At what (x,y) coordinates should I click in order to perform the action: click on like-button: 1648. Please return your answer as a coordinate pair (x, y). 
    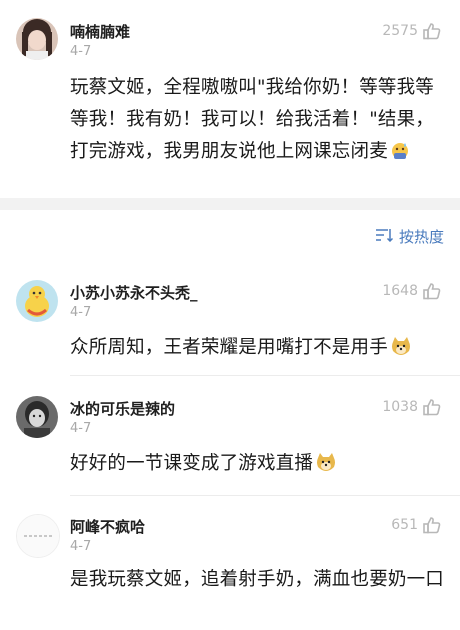
    Looking at the image, I should click on (412, 291).